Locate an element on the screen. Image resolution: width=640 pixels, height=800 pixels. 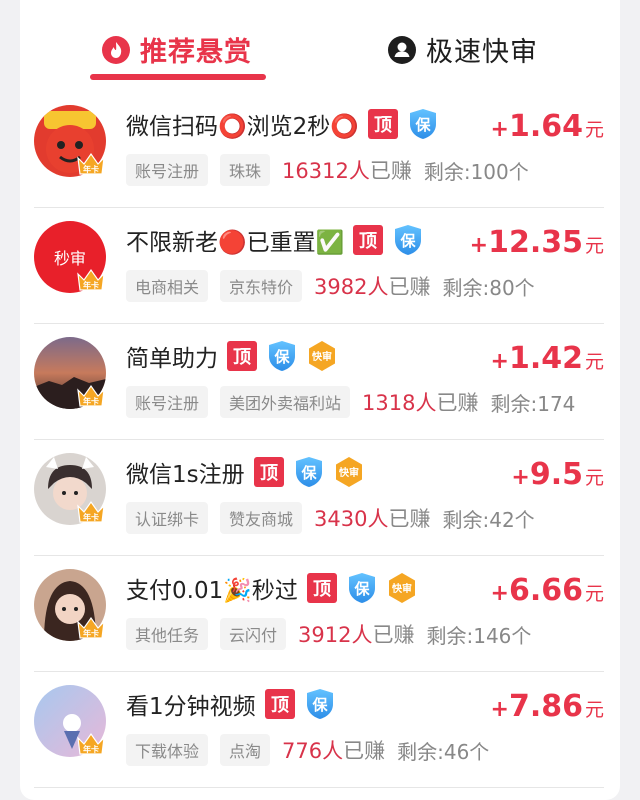
reward-amount: 7.86 is located at coordinates (545, 706).